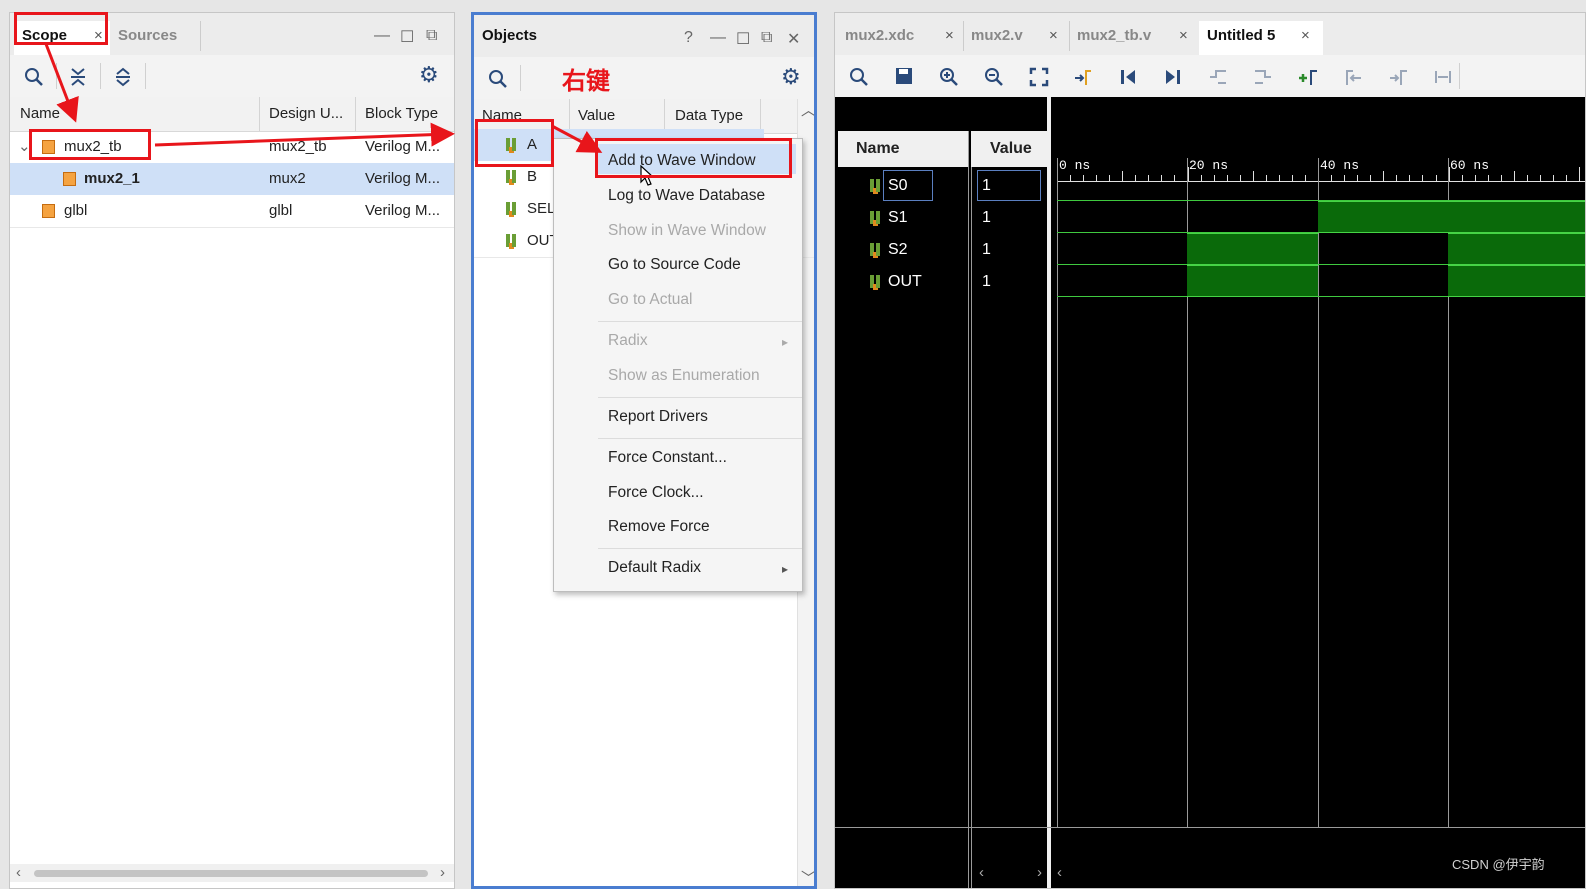  I want to click on annotation-arrows, so click(323, 98).